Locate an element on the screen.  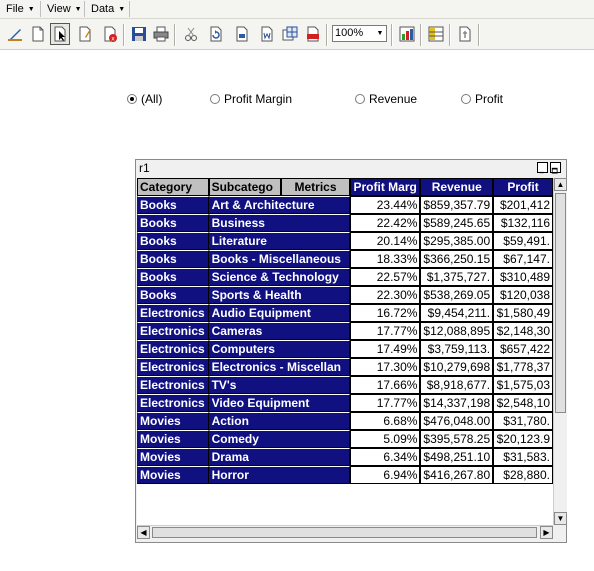
chevron-down-icon: ▼ is located at coordinates (380, 33).